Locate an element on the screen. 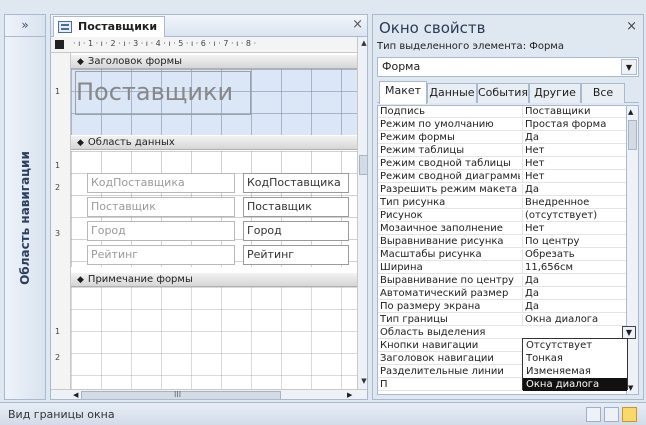 The image size is (646, 425). property-sheet-title: Окно свойств is located at coordinates (432, 28).